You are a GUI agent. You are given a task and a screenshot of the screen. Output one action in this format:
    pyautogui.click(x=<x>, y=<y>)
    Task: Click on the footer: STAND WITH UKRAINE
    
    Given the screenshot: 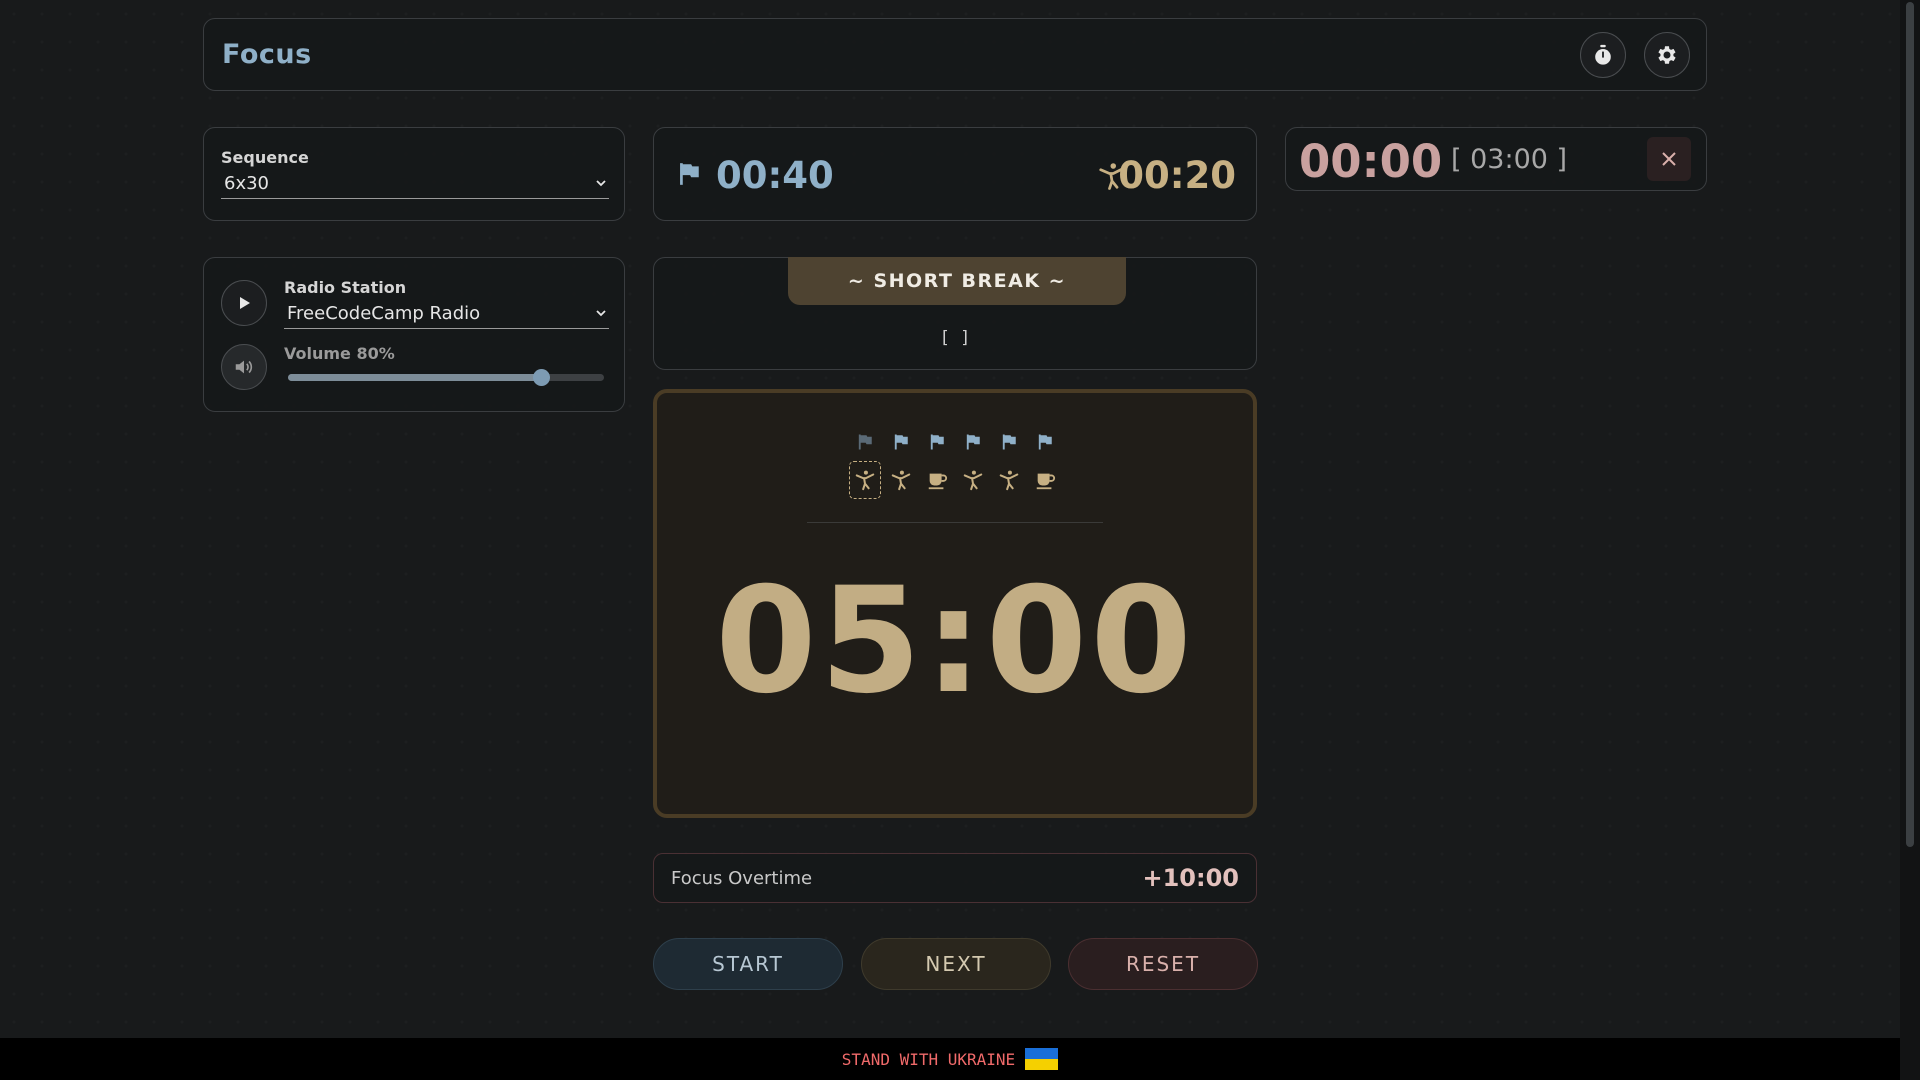 What is the action you would take?
    pyautogui.click(x=950, y=1059)
    